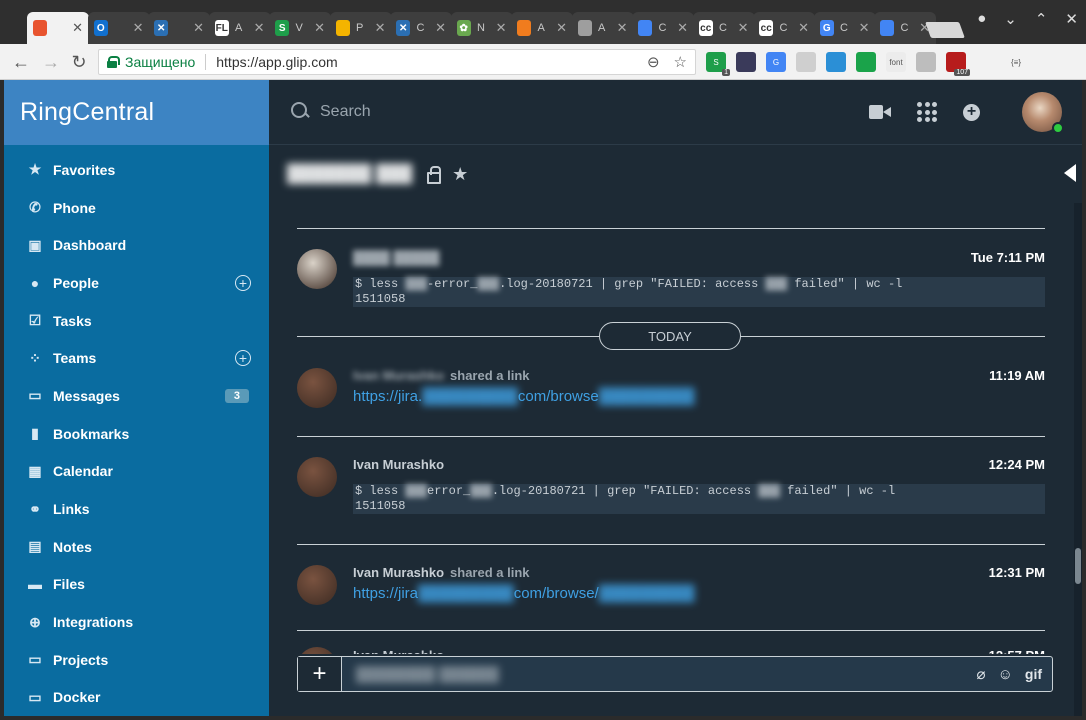  What do you see at coordinates (136, 472) in the screenshot?
I see `sidebar-item-calendar: ▦ Calendar` at bounding box center [136, 472].